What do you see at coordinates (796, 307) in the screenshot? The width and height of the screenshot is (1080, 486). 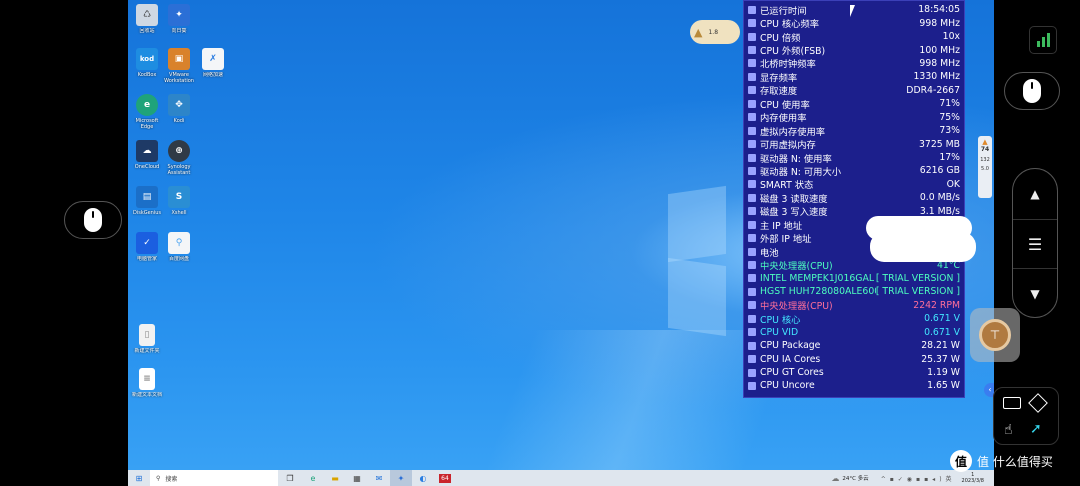 I see `monitor-row-label: 中央处理器(CPU)` at bounding box center [796, 307].